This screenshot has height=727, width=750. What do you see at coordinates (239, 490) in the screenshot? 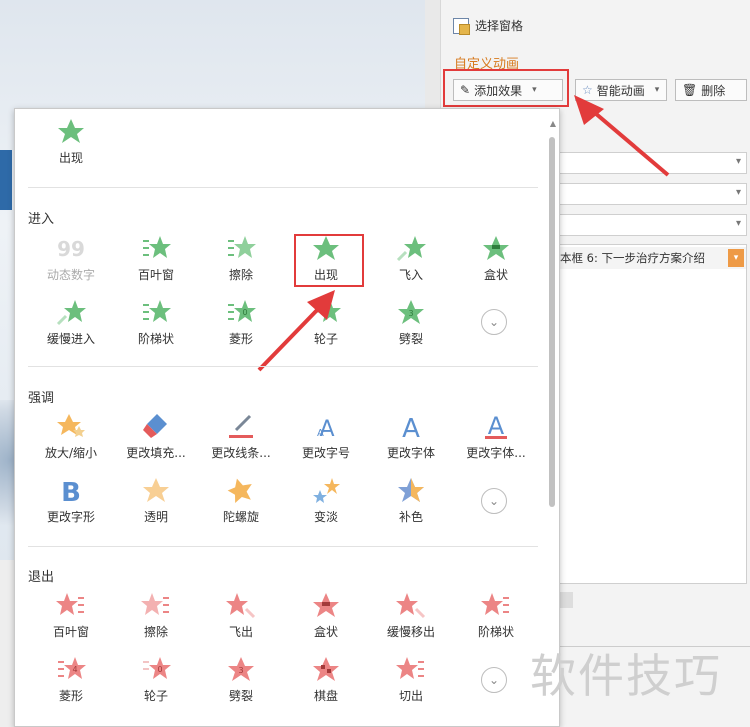
I see `spin-star-icon` at bounding box center [239, 490].